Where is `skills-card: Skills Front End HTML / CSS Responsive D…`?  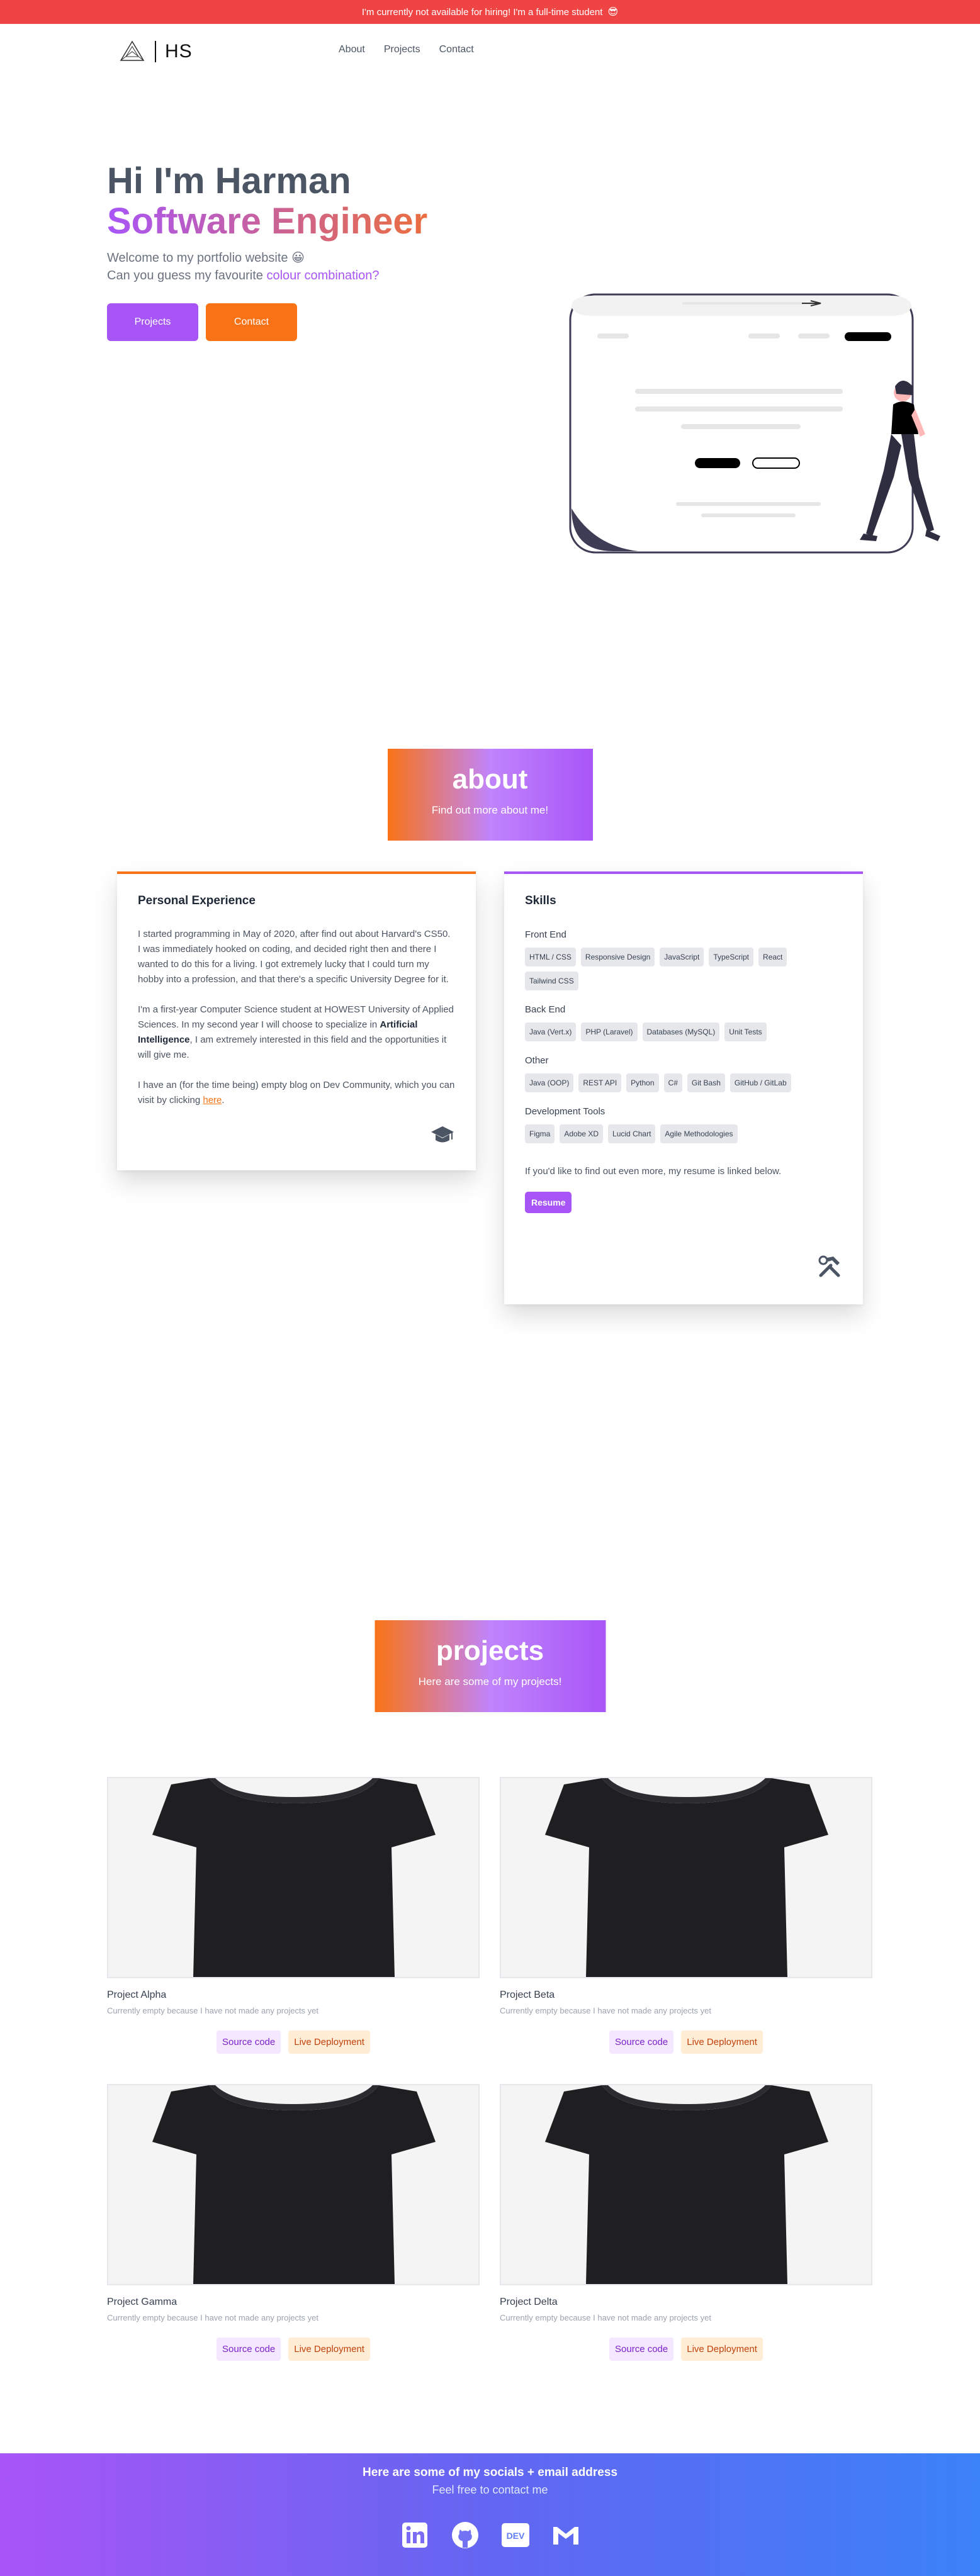 skills-card: Skills Front End HTML / CSS Responsive D… is located at coordinates (683, 1087).